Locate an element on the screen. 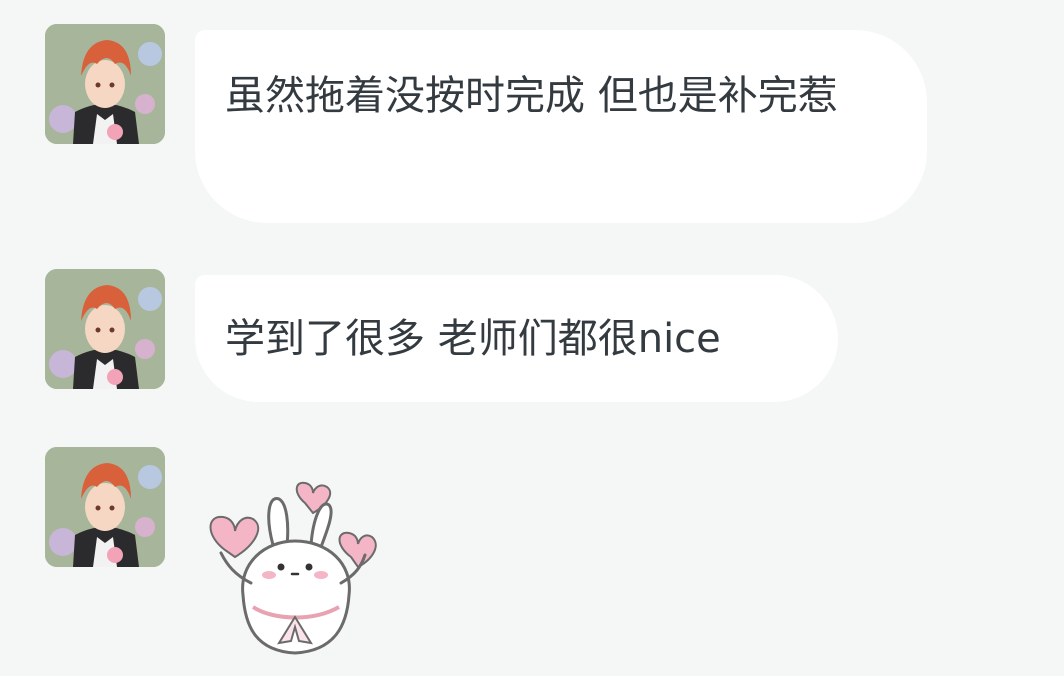  bunny-hearts-icon is located at coordinates (293, 568).